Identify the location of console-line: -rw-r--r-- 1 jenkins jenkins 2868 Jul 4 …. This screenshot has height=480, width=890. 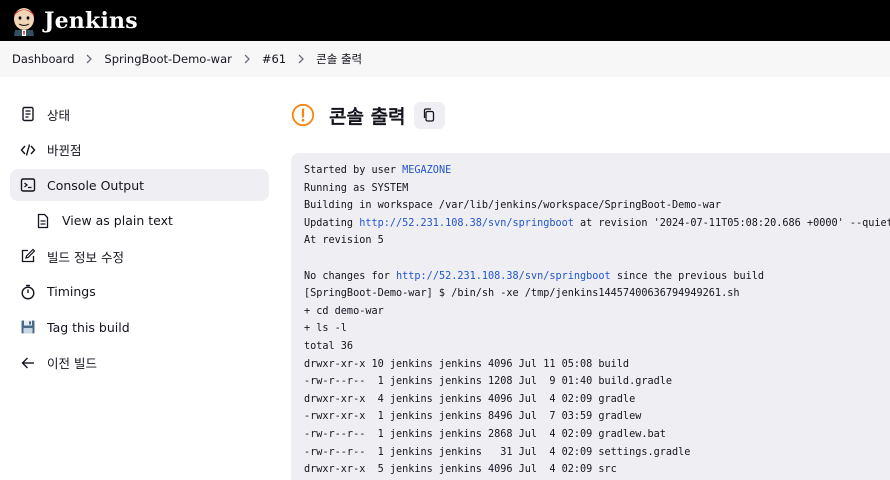
(597, 435).